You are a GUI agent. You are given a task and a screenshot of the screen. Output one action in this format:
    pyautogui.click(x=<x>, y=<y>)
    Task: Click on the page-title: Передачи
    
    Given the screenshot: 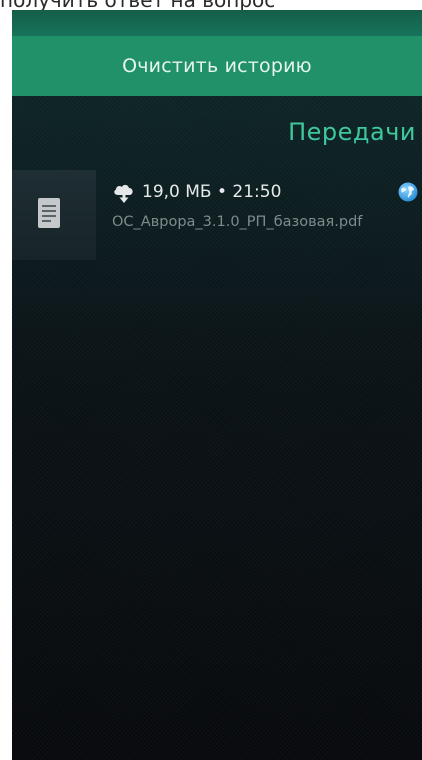 What is the action you would take?
    pyautogui.click(x=352, y=132)
    